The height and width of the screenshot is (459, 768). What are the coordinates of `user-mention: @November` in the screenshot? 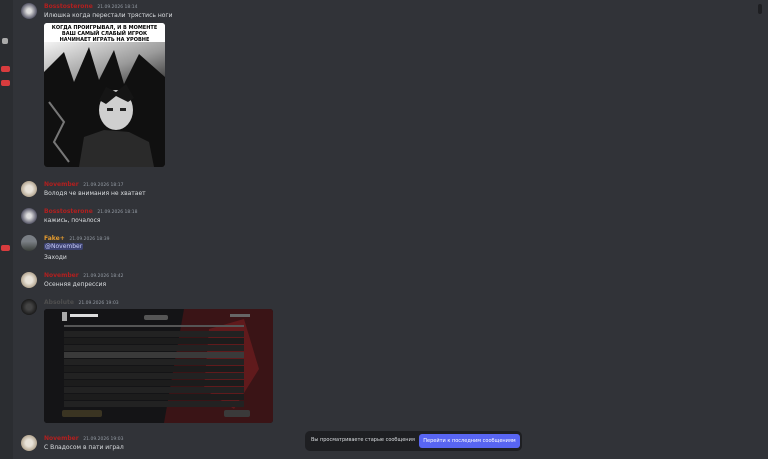 It's located at (64, 246).